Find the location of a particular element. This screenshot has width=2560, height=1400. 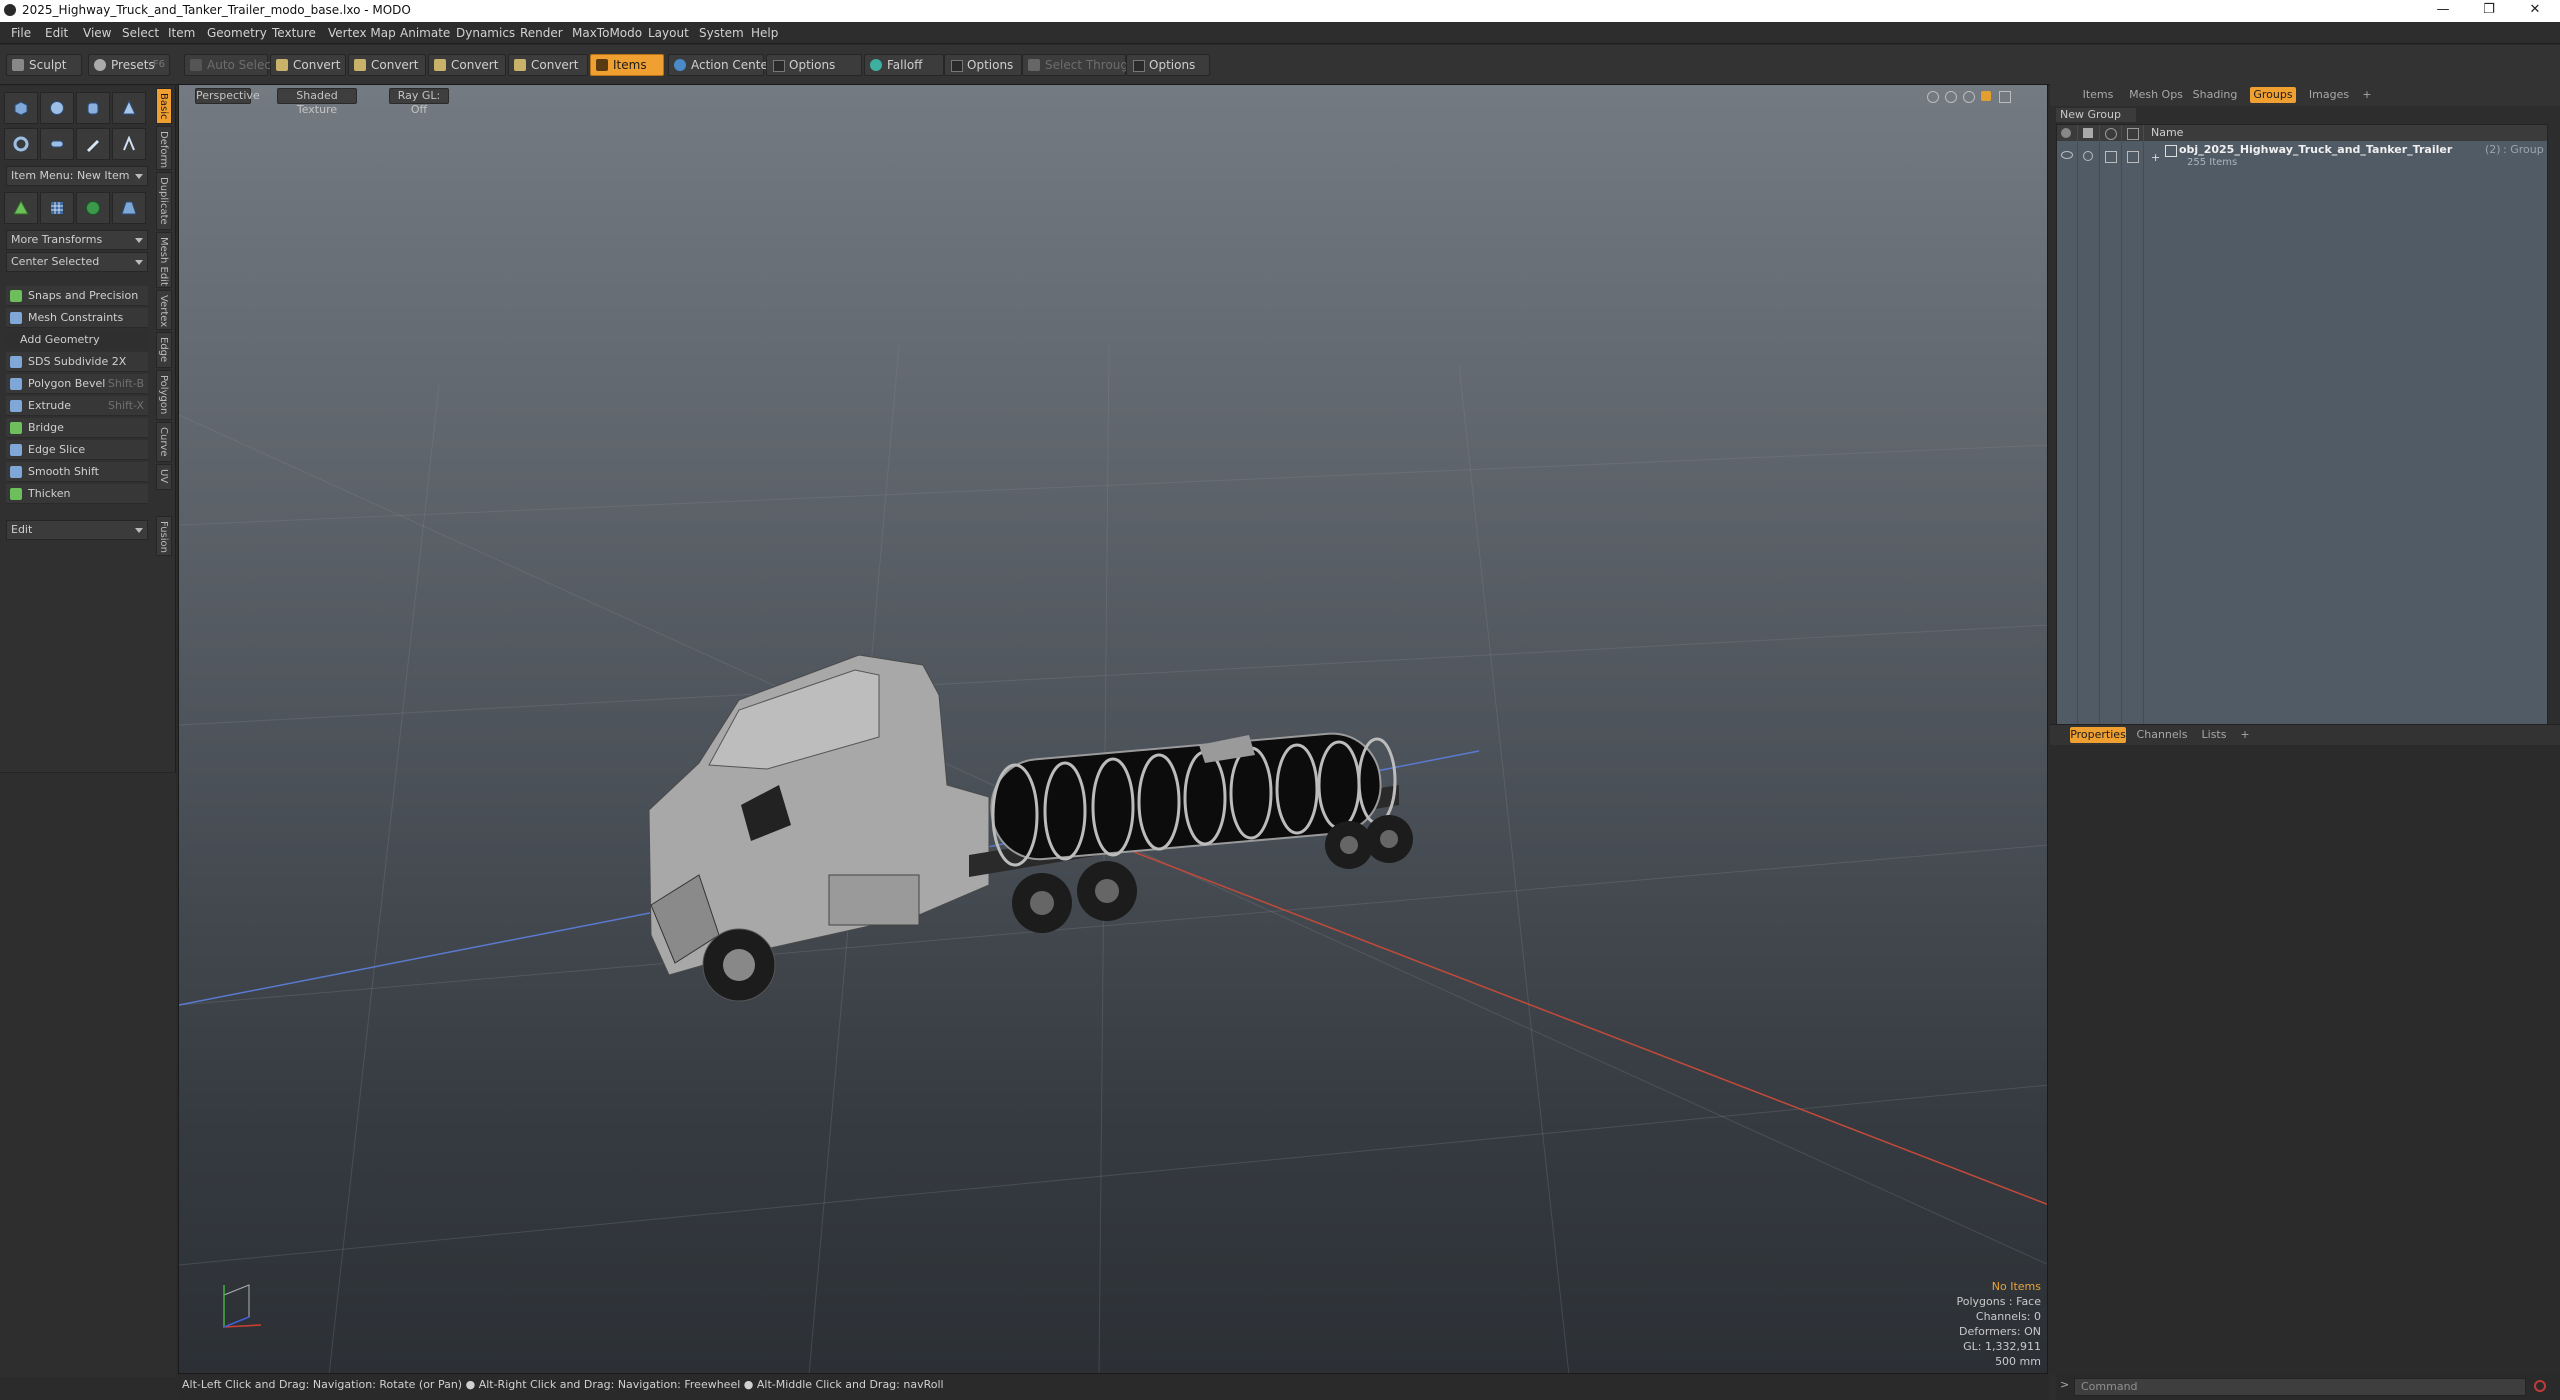

snaps-precision-button: Snaps and Precision is located at coordinates (77, 296).